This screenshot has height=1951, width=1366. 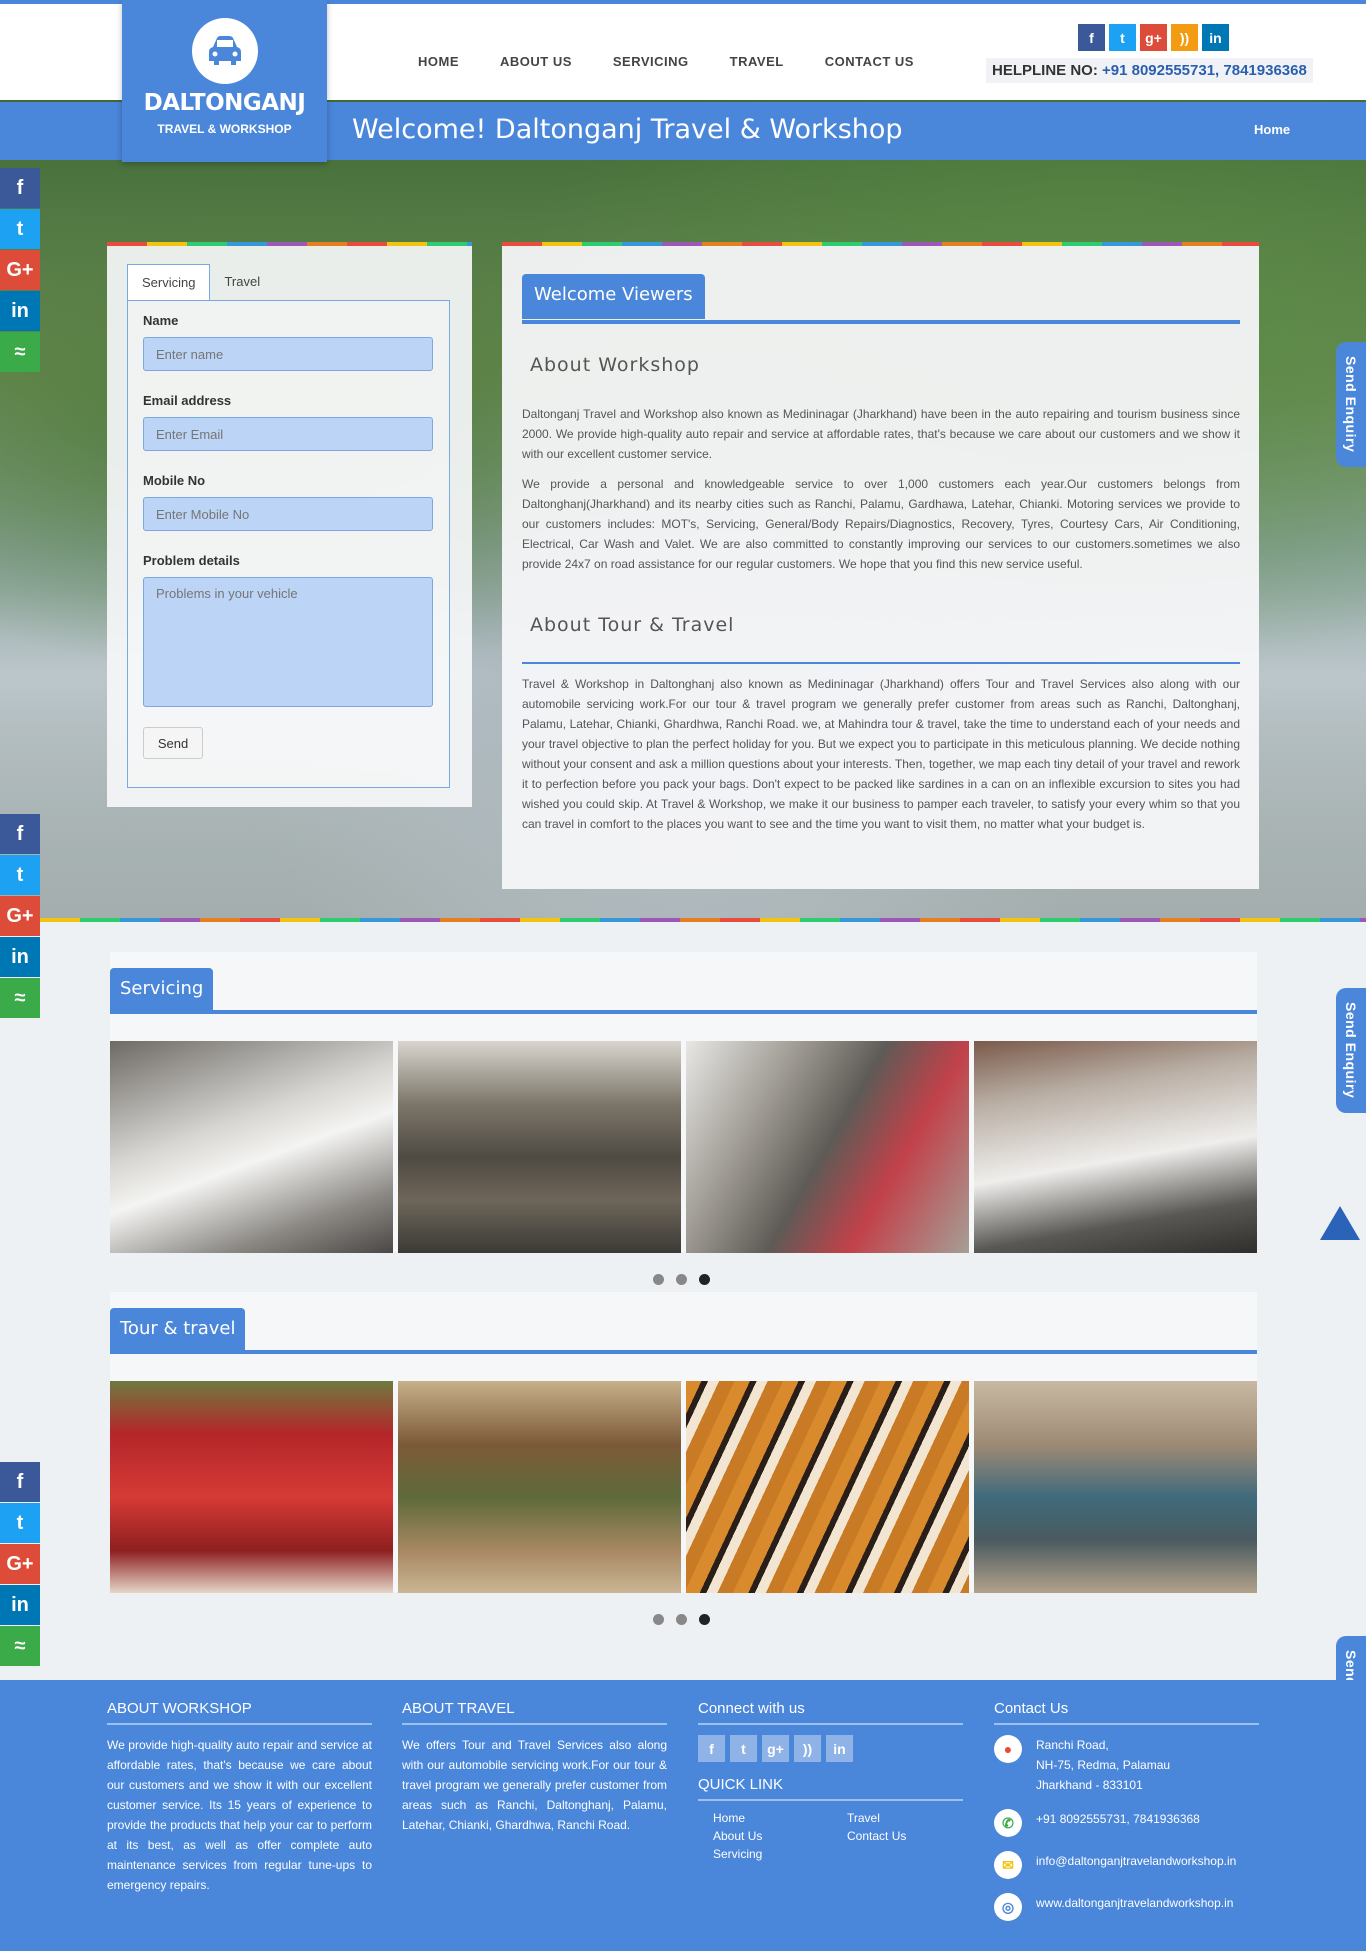 I want to click on tour-title: Tour & travel, so click(x=178, y=1329).